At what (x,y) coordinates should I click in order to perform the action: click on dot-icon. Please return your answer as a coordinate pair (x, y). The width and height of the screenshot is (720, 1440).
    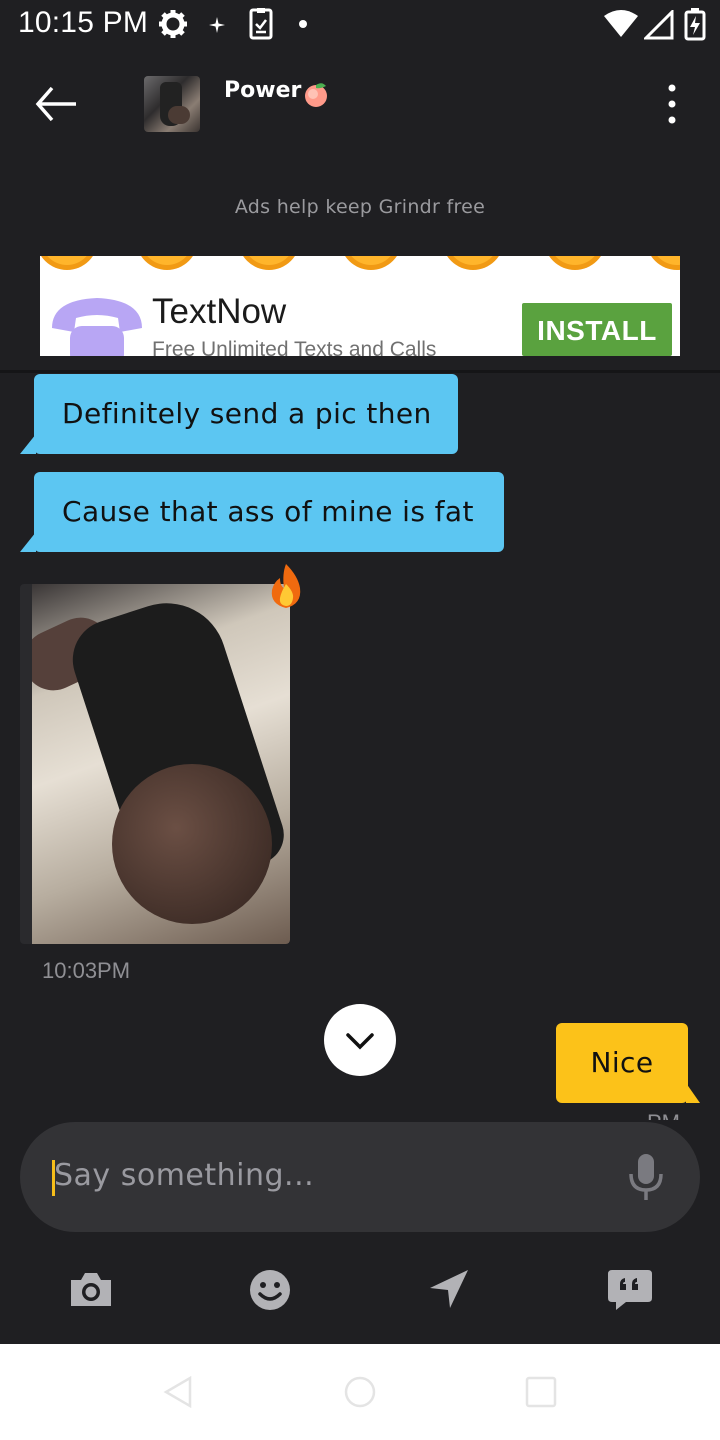
    Looking at the image, I should click on (303, 24).